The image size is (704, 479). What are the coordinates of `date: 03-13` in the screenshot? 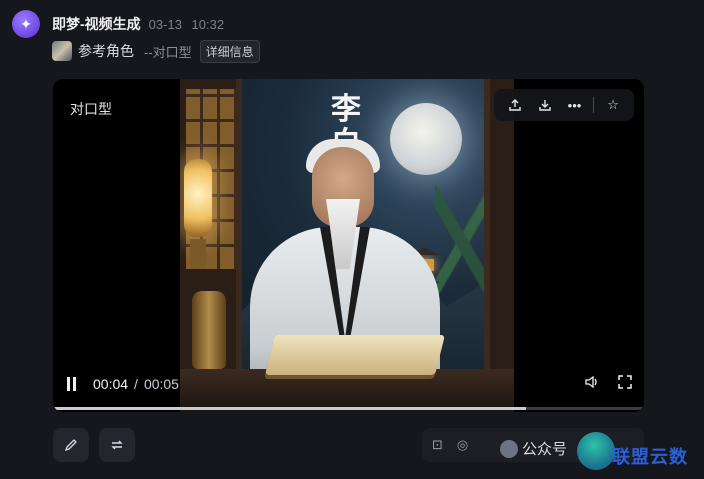 It's located at (165, 24).